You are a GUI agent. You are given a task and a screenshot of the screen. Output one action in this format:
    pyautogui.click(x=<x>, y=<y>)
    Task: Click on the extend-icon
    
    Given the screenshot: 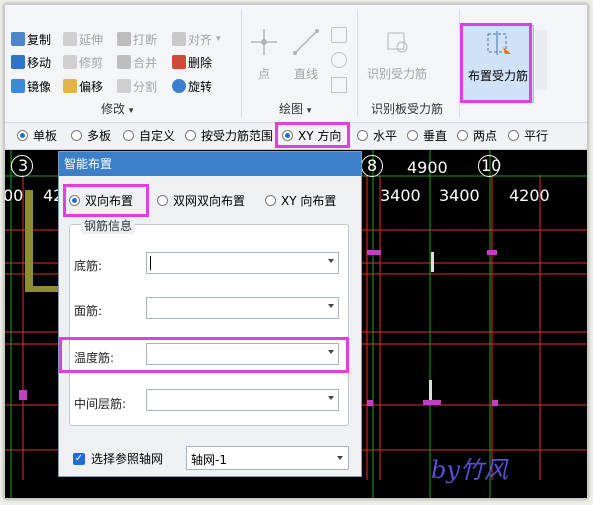 What is the action you would take?
    pyautogui.click(x=70, y=39)
    